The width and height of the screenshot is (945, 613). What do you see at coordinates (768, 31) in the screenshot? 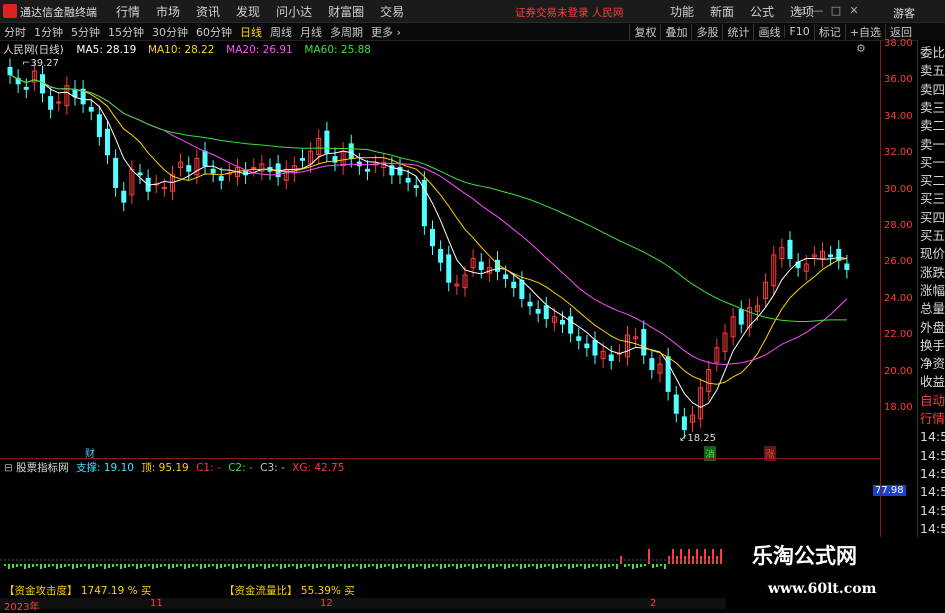
I see `tool-huaxian: 画线` at bounding box center [768, 31].